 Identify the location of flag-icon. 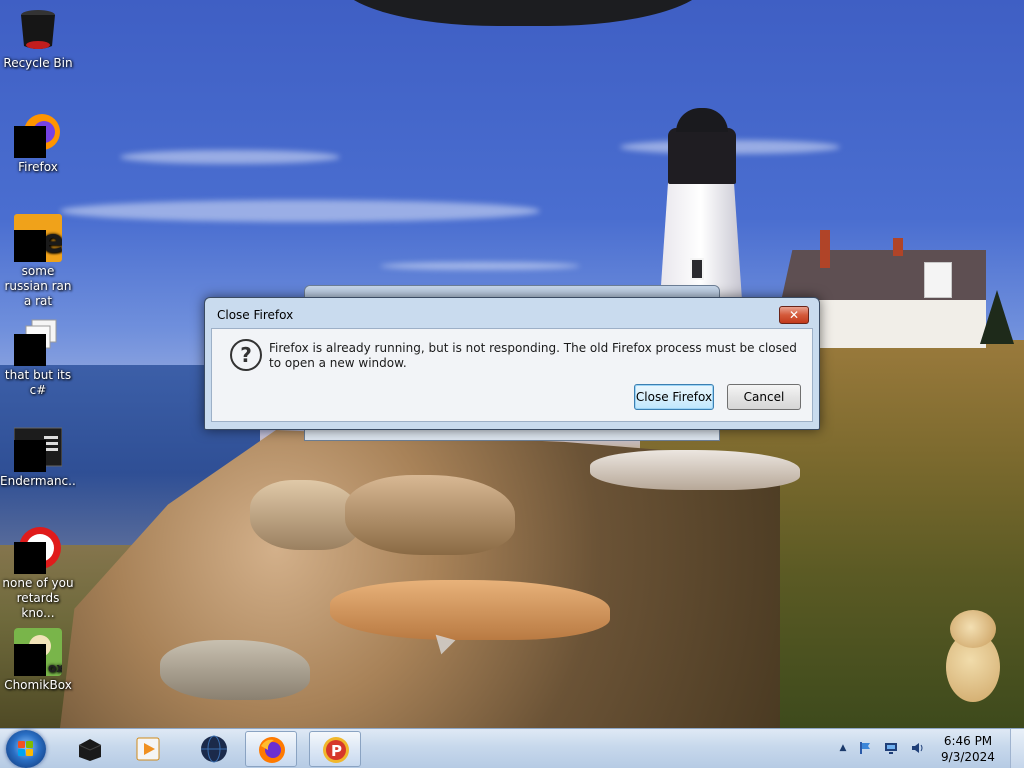
(865, 748).